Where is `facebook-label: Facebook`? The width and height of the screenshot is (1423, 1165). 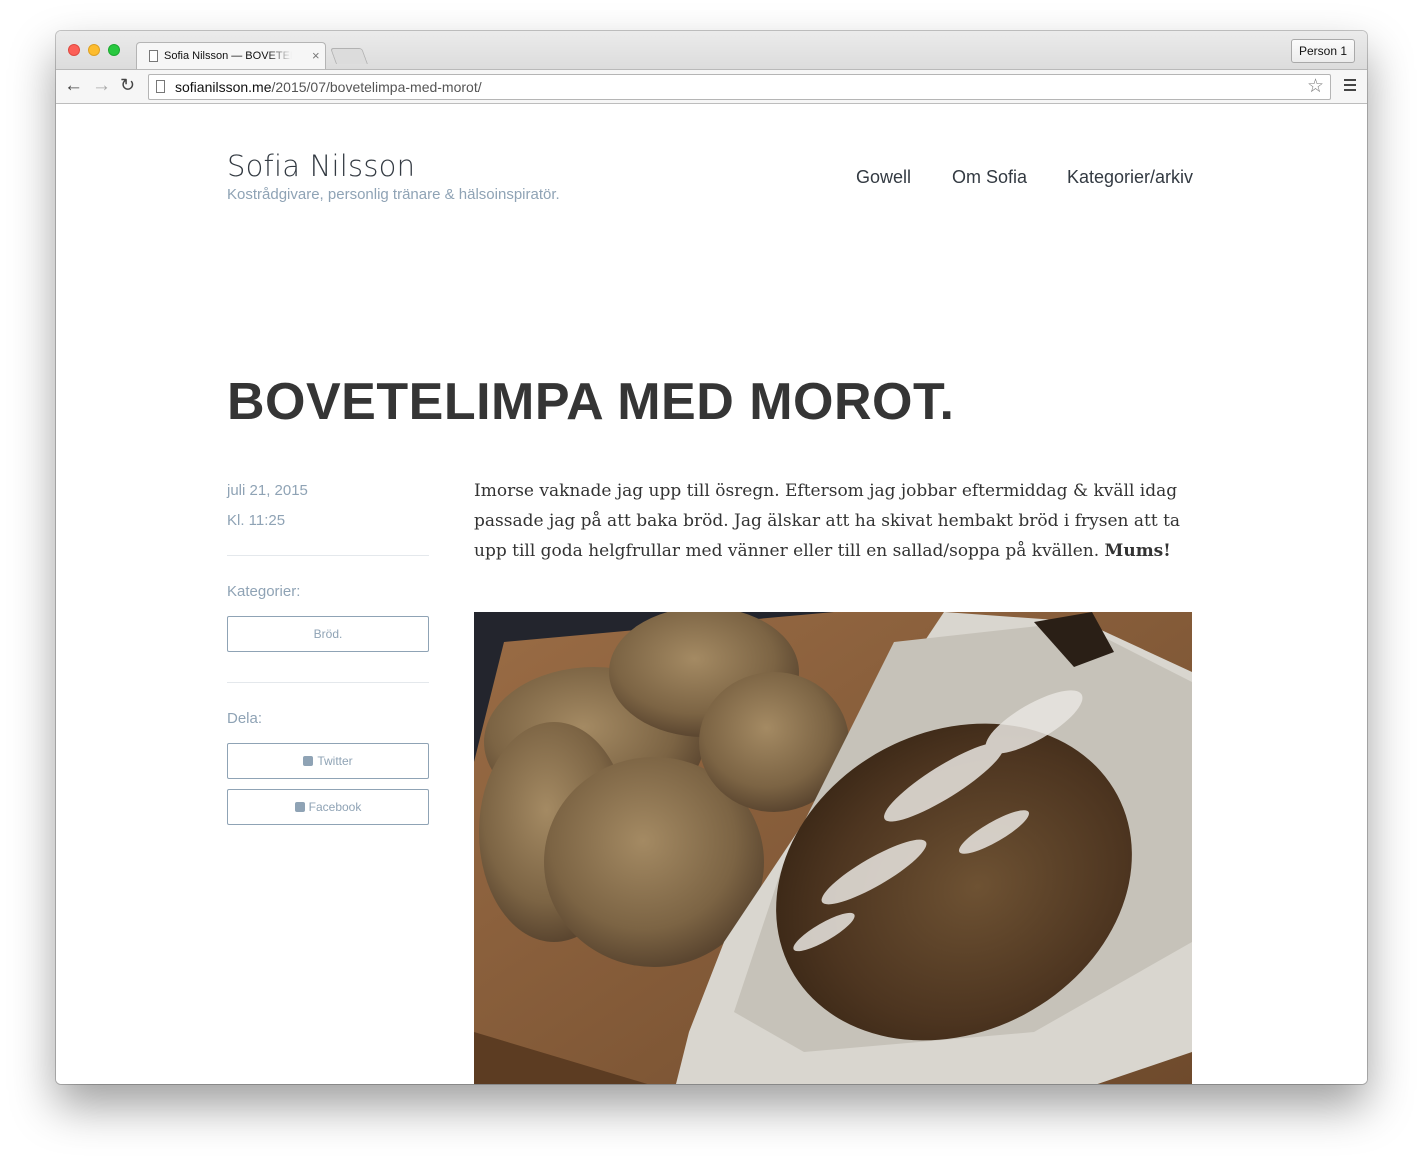
facebook-label: Facebook is located at coordinates (335, 807).